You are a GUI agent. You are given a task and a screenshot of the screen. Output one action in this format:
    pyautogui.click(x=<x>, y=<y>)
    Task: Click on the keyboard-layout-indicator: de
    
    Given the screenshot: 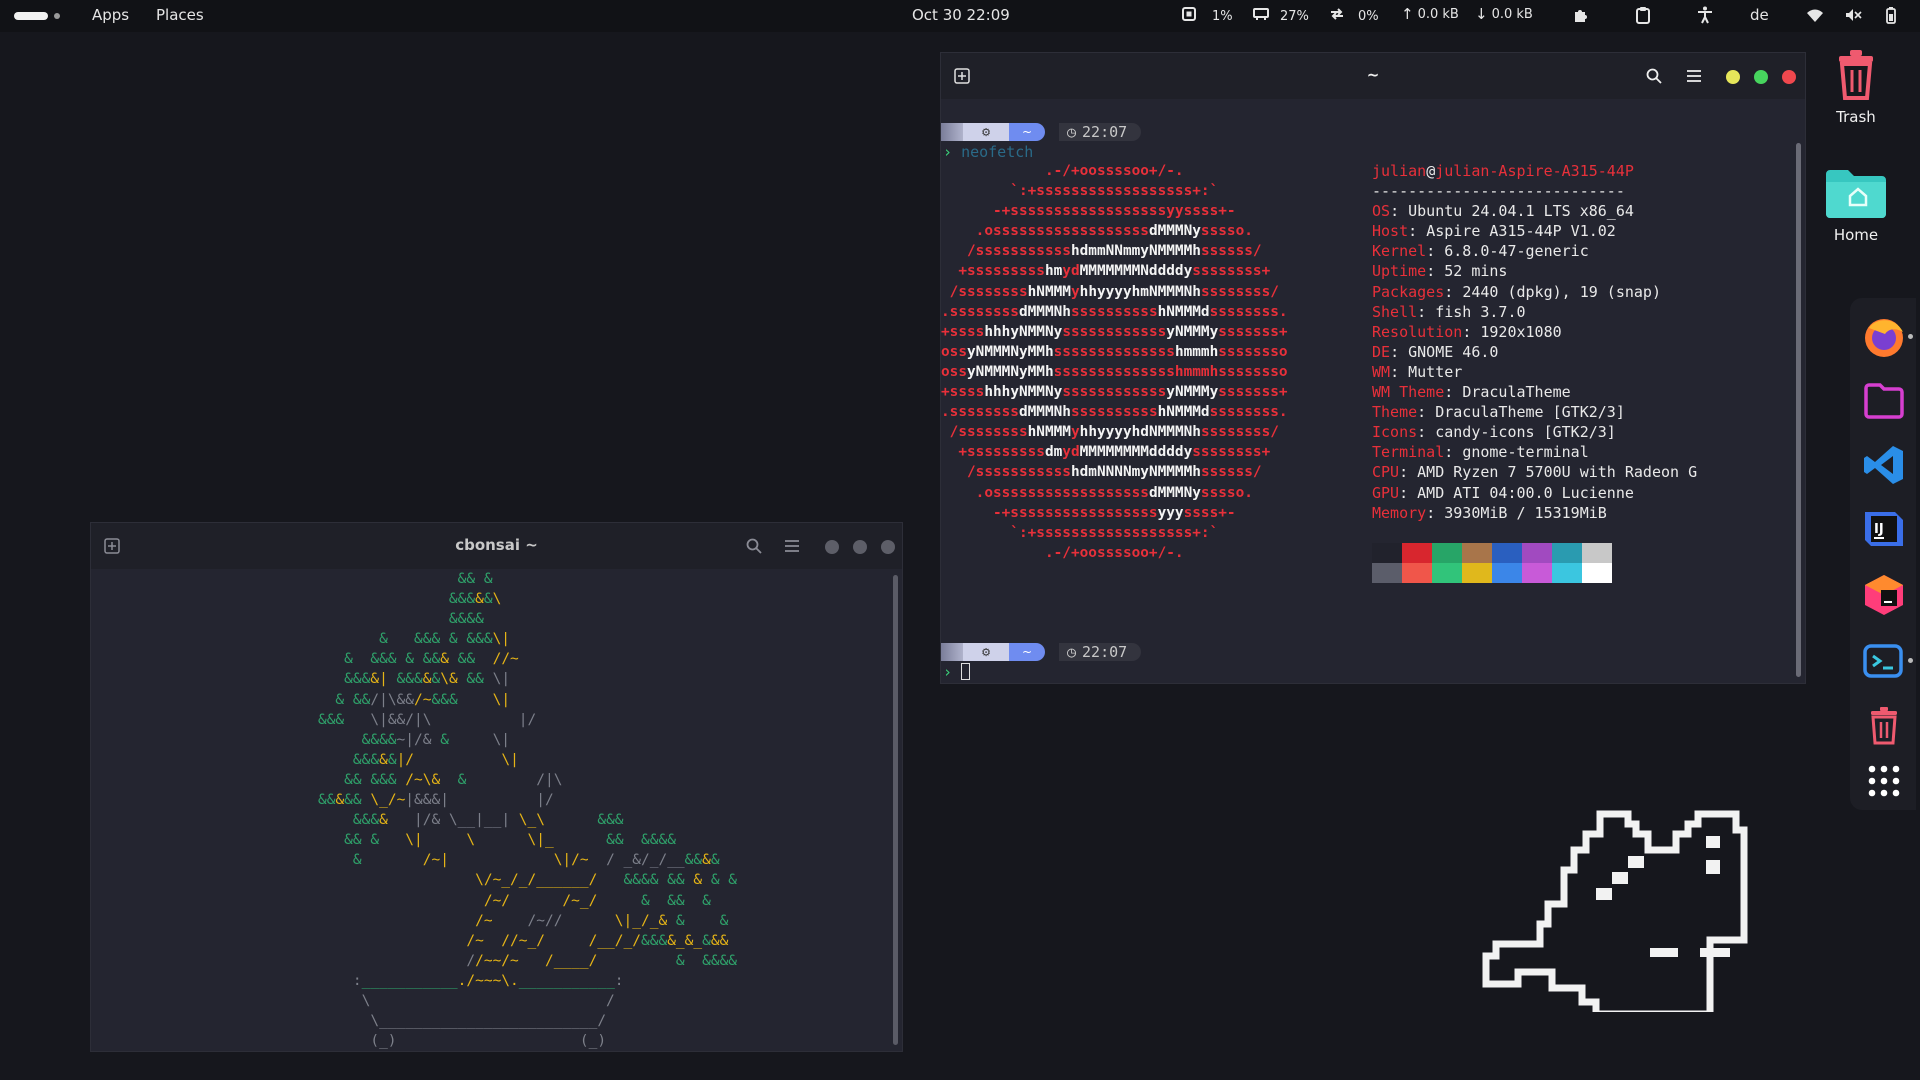 What is the action you would take?
    pyautogui.click(x=1759, y=15)
    